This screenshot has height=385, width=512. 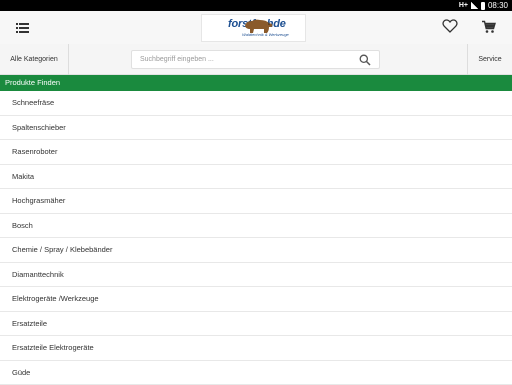 I want to click on list-item: Rasenroboter, so click(x=256, y=152).